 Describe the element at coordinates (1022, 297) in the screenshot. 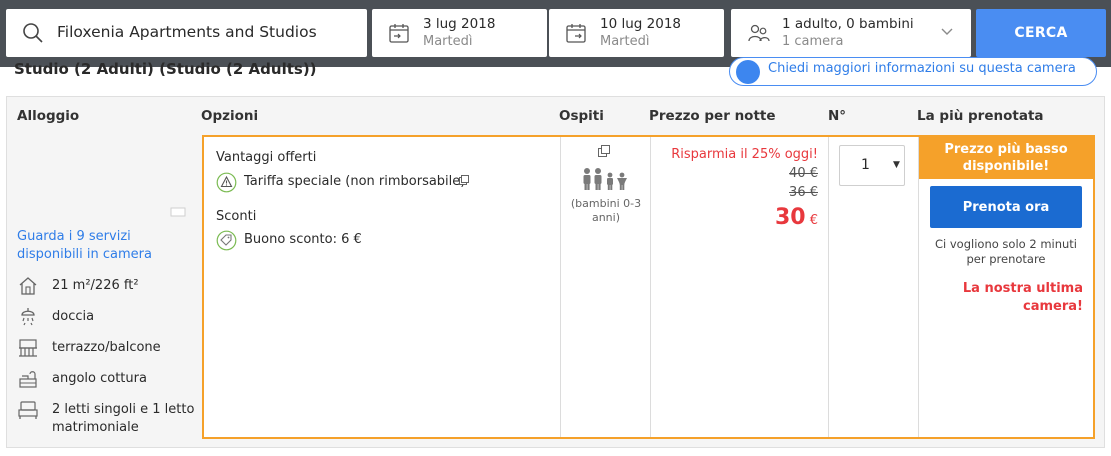

I see `last-room-alert: La nostra ultima camera!` at that location.